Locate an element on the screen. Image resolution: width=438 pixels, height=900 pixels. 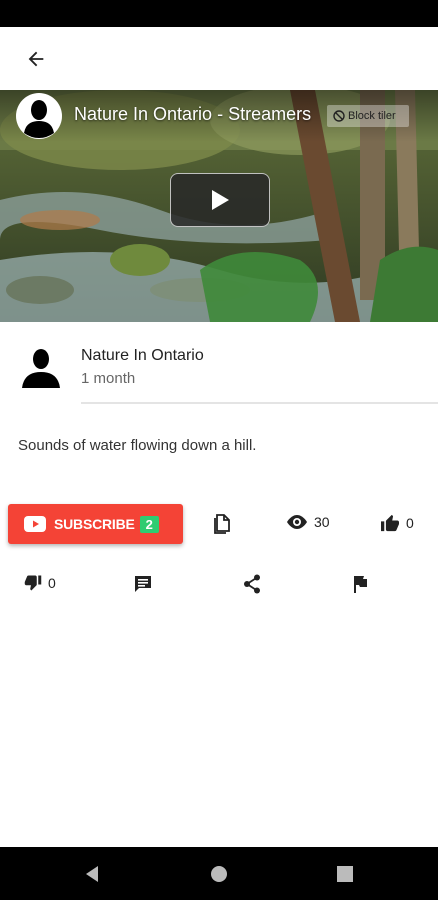
share-icon is located at coordinates (252, 584).